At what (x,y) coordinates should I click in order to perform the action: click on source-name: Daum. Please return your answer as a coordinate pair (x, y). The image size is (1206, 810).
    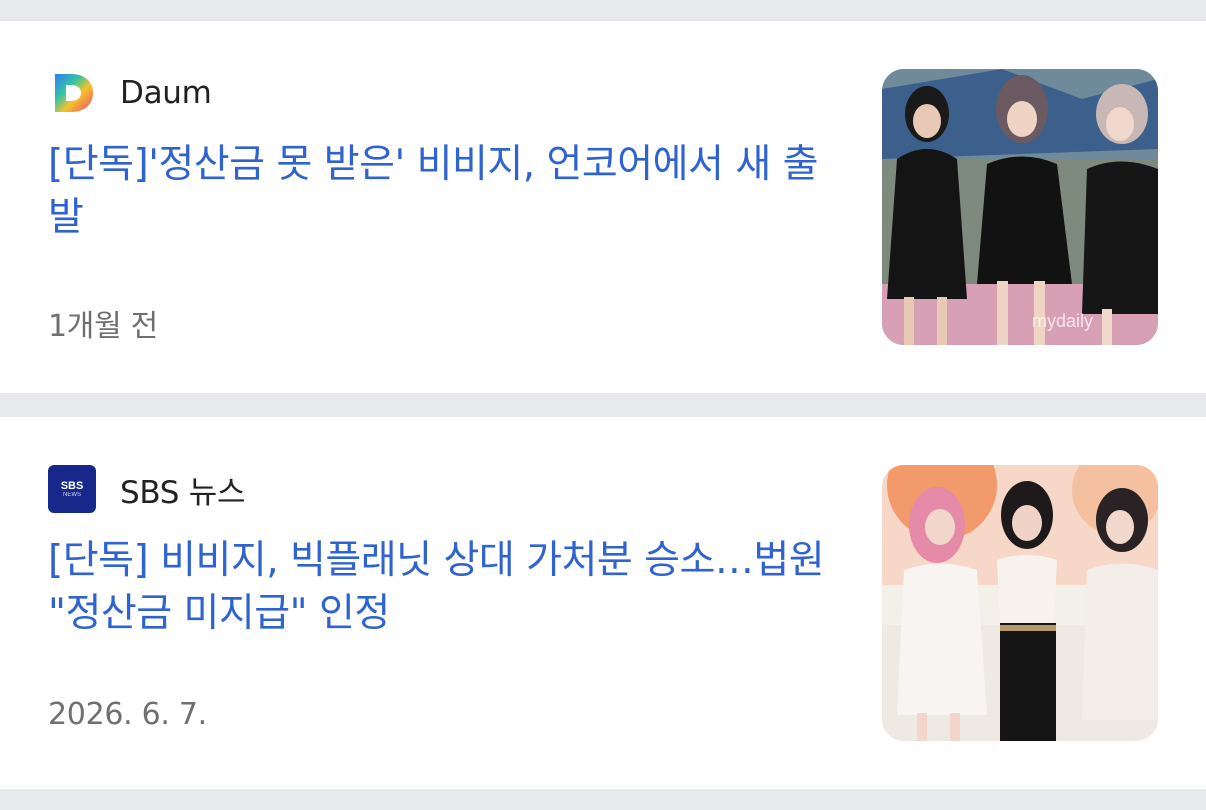
    Looking at the image, I should click on (166, 93).